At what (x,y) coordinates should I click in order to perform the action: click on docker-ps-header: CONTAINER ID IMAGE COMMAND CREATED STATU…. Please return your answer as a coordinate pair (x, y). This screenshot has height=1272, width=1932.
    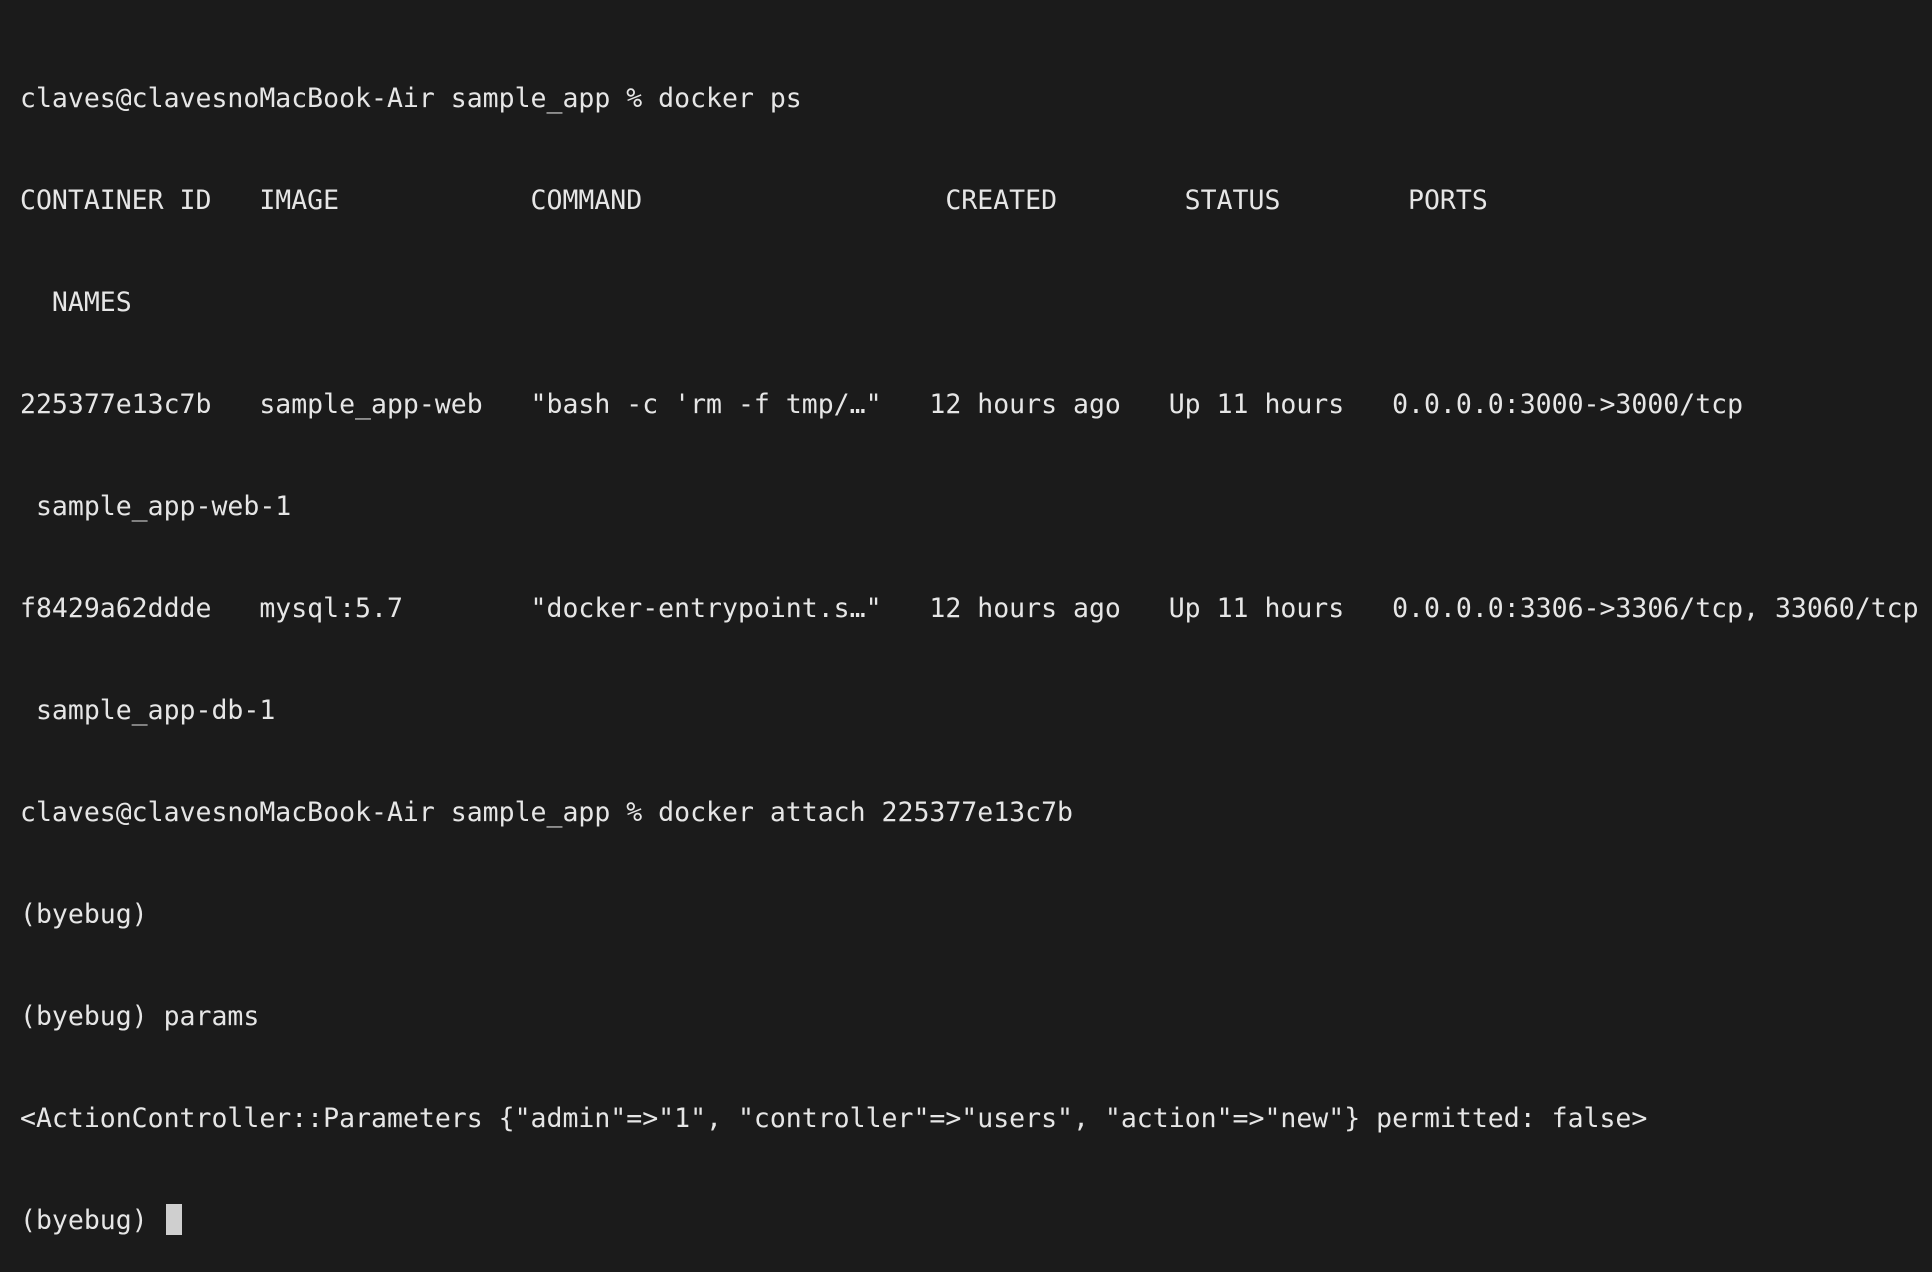
    Looking at the image, I should click on (754, 200).